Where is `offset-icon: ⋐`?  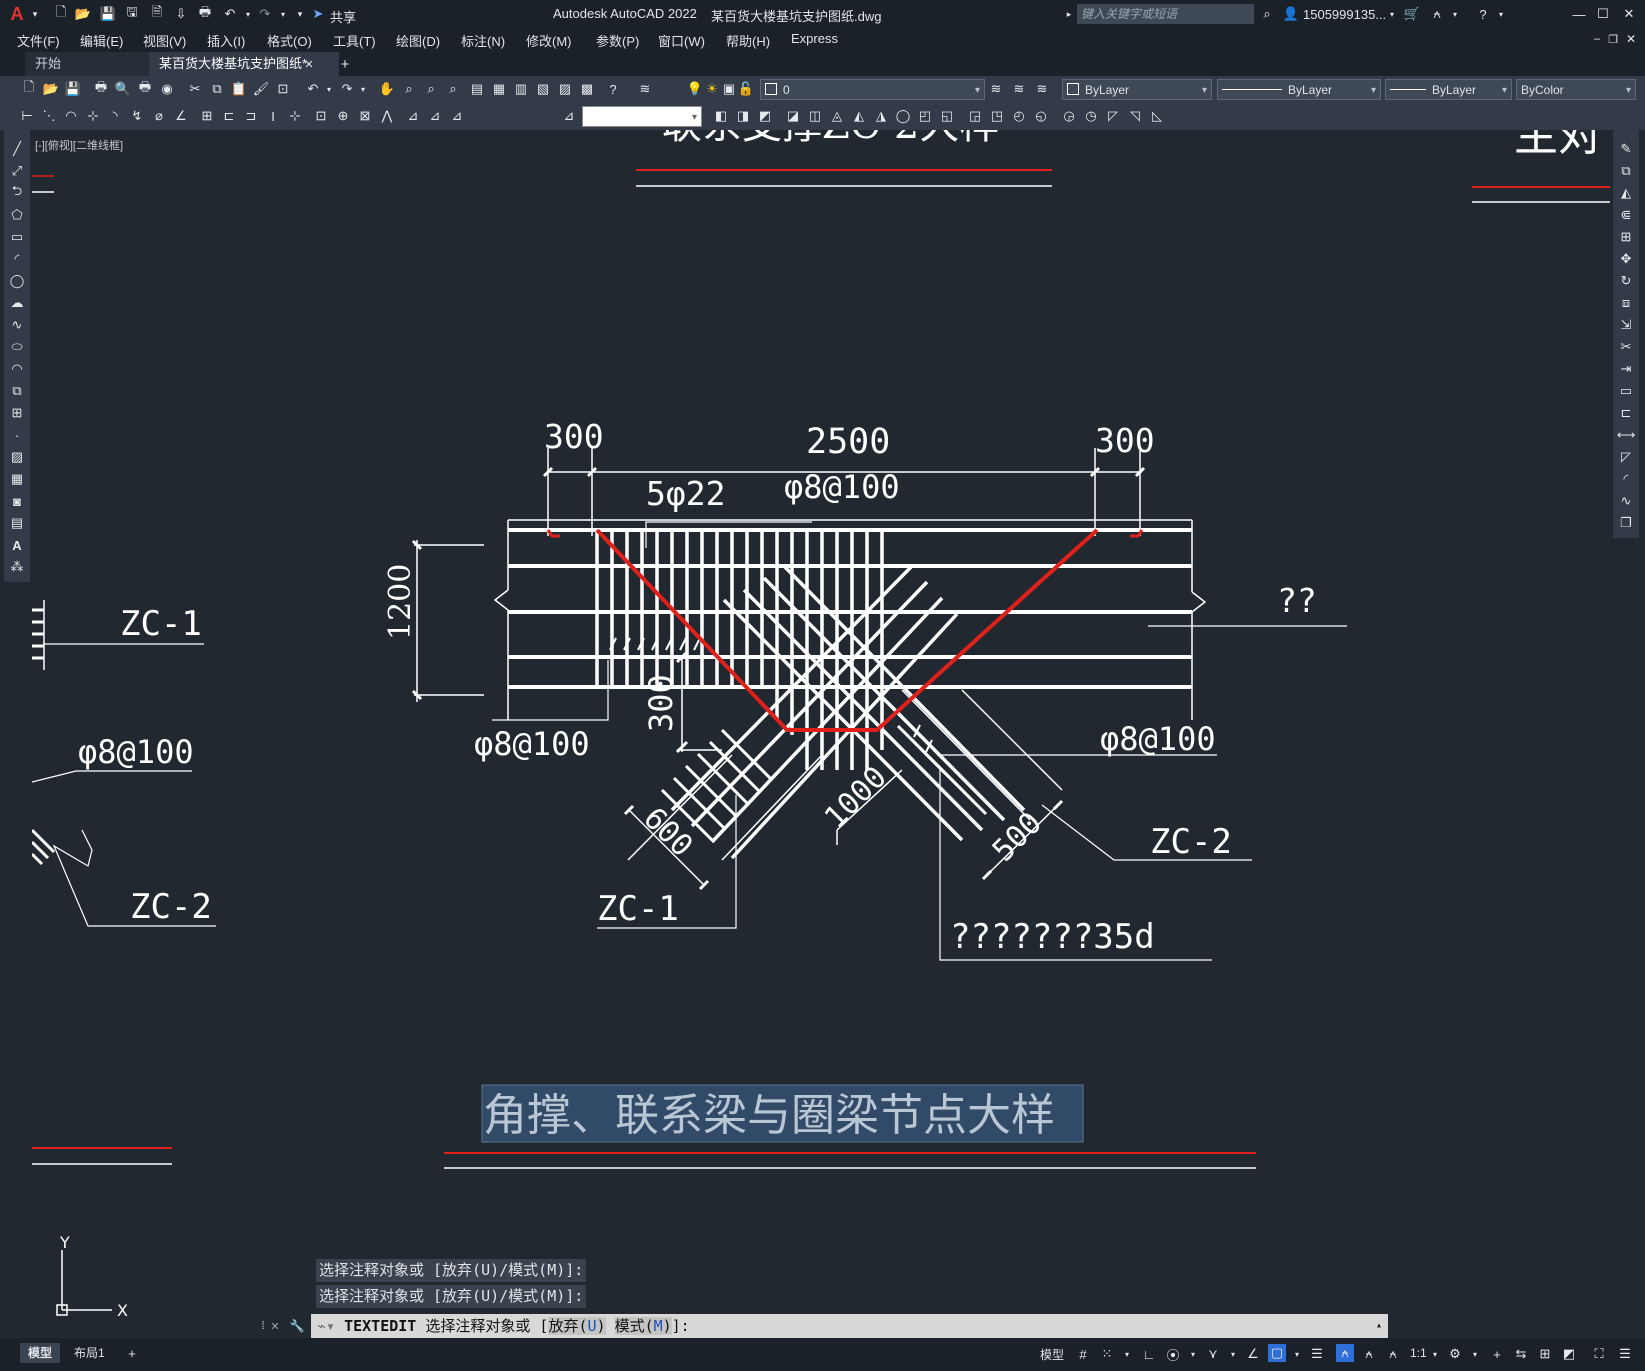 offset-icon: ⋐ is located at coordinates (1626, 215).